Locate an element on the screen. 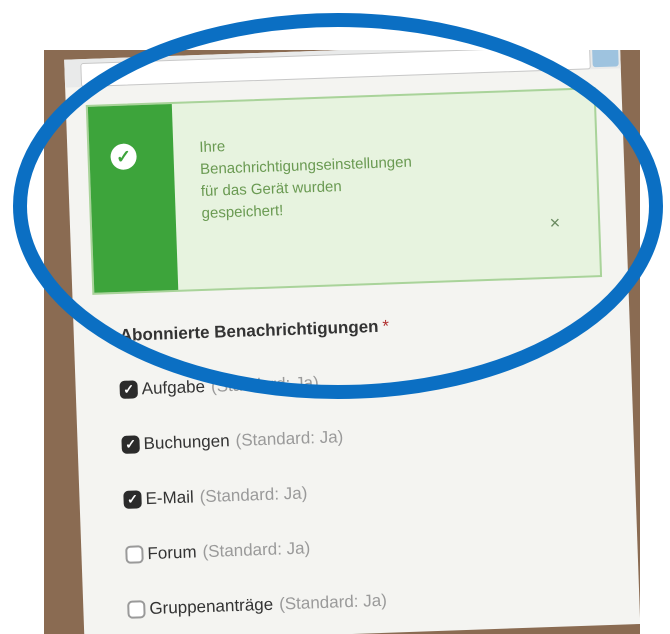  option-gruppenantraege: Gruppenanträge (Standard: Ja) is located at coordinates (257, 605).